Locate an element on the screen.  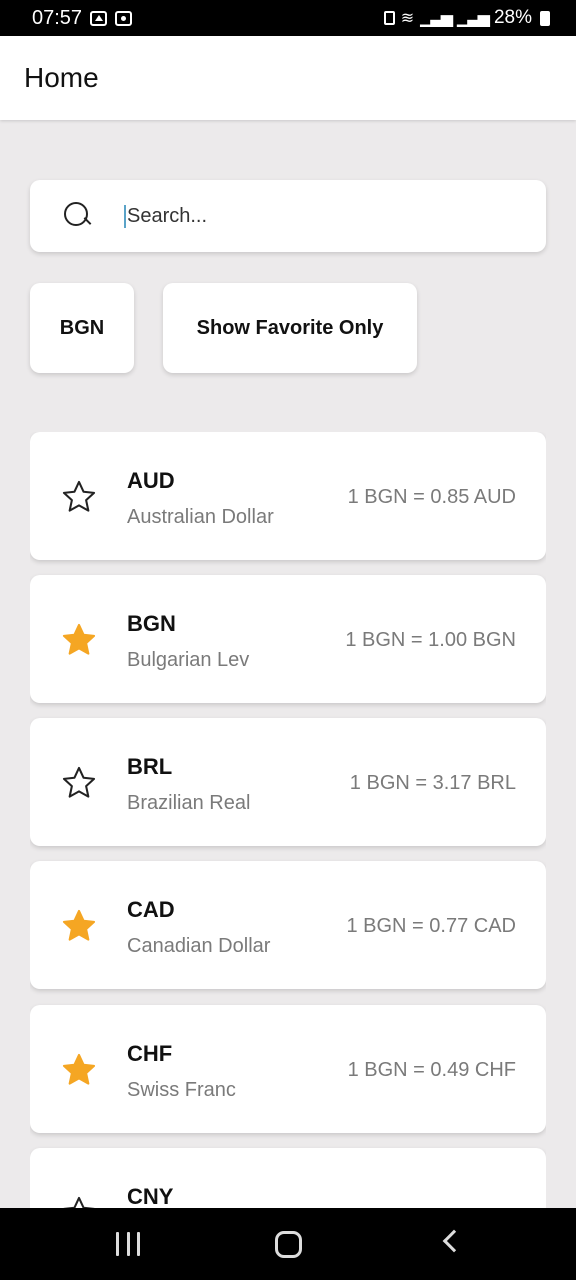
currency-name: Bulgarian Lev is located at coordinates (188, 660).